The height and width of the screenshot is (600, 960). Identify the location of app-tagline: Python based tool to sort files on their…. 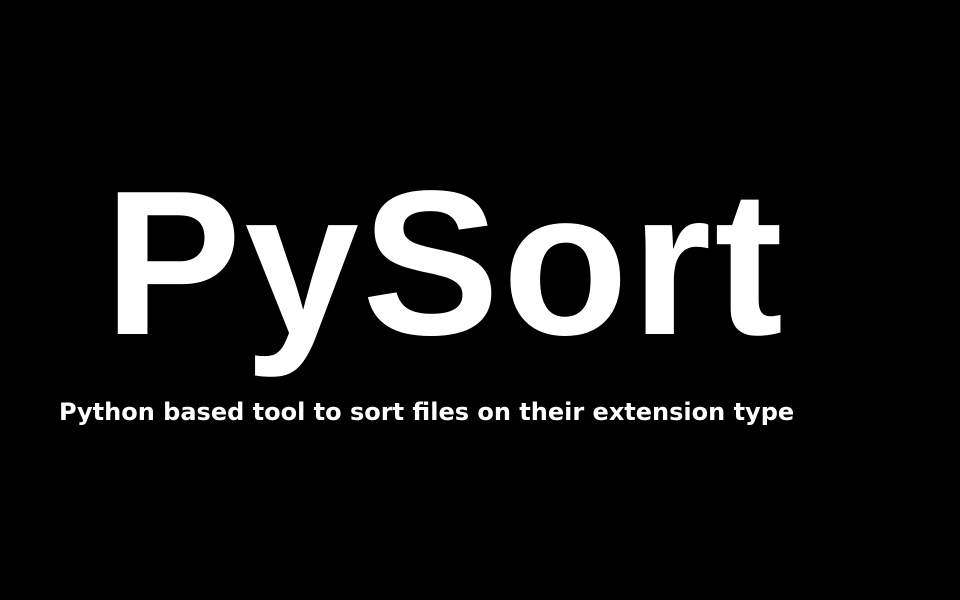
(427, 412).